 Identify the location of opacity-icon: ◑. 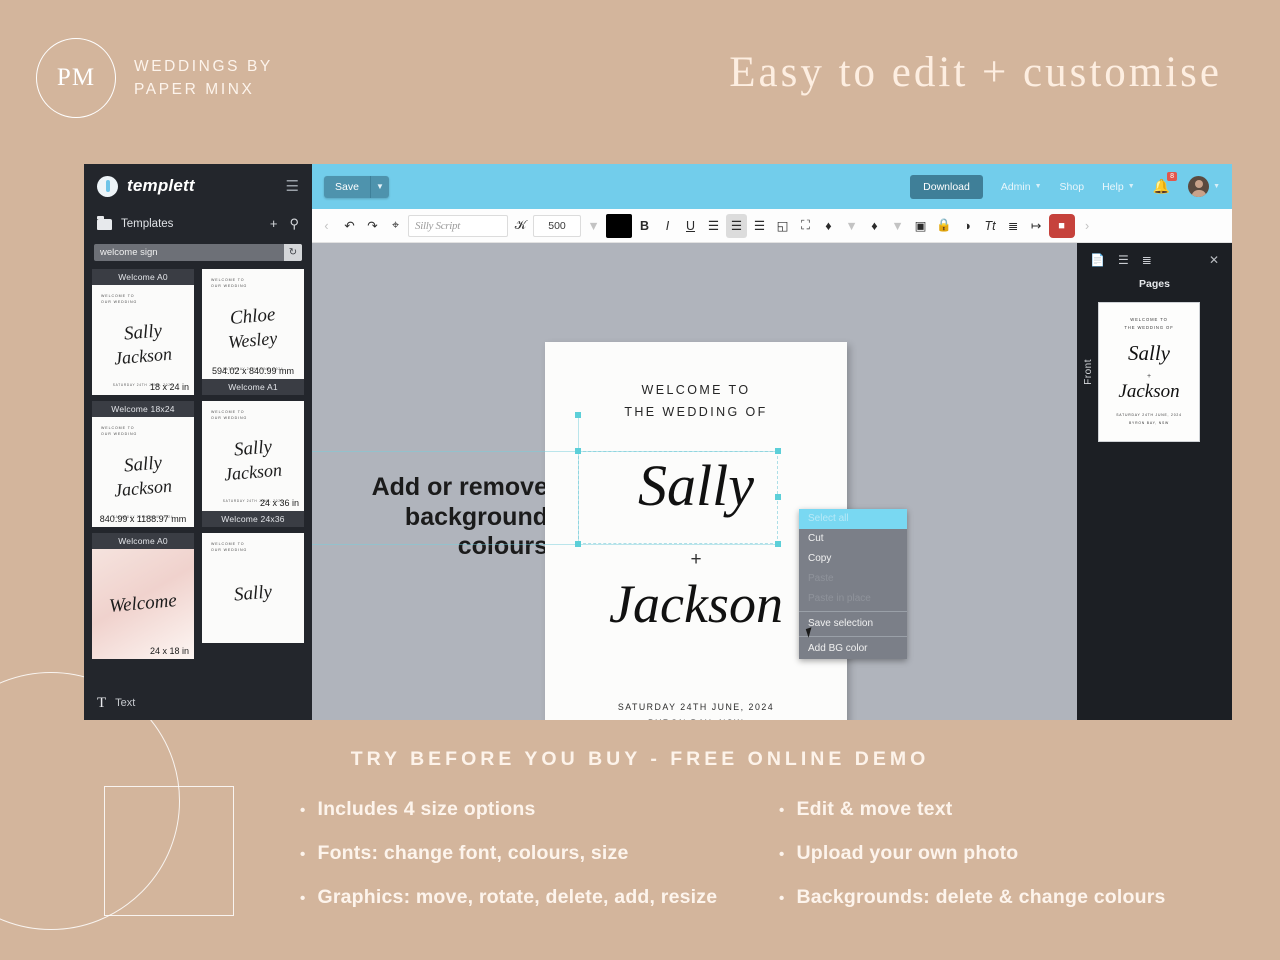
(967, 226).